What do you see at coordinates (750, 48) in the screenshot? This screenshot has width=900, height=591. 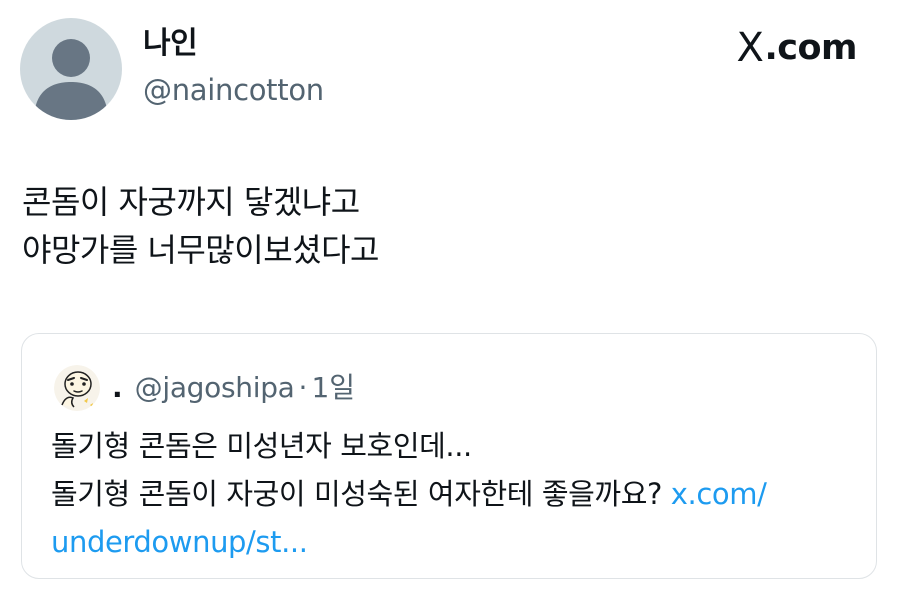 I see `brand-x-glyph: X` at bounding box center [750, 48].